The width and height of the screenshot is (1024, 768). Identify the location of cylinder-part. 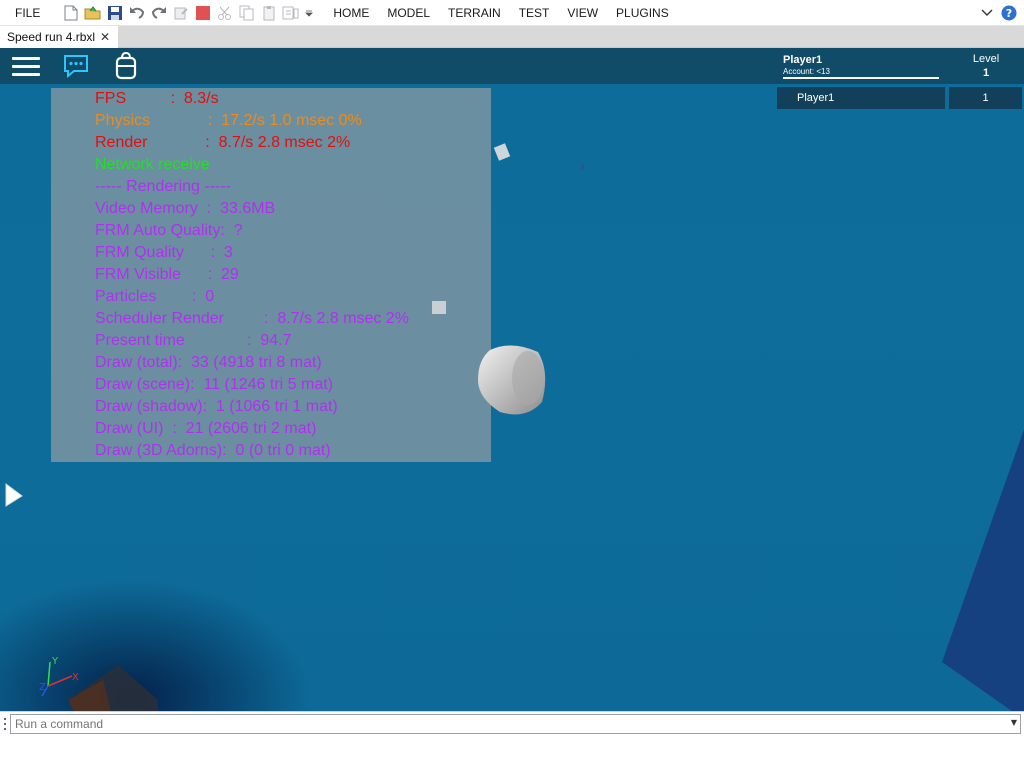
(512, 380).